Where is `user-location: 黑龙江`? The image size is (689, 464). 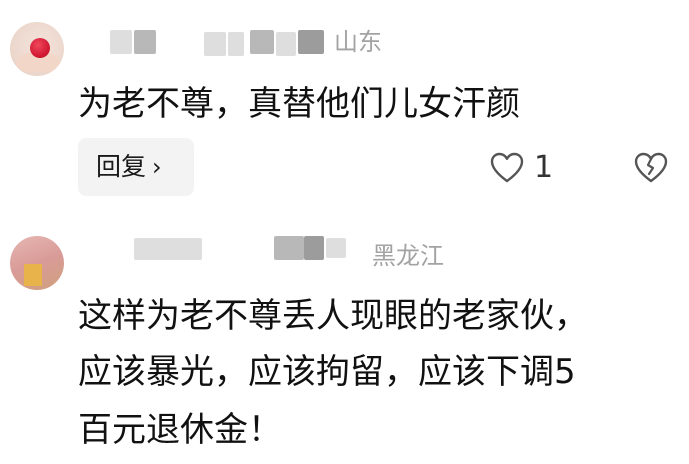 user-location: 黑龙江 is located at coordinates (408, 256).